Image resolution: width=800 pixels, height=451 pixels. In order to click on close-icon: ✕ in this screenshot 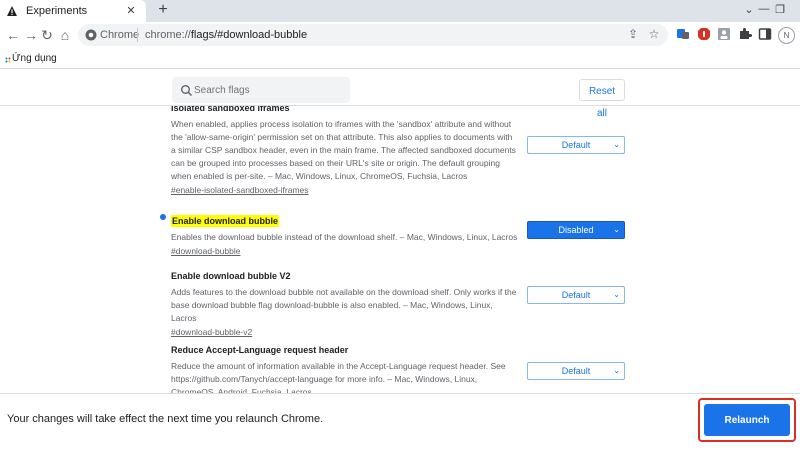, I will do `click(131, 11)`.